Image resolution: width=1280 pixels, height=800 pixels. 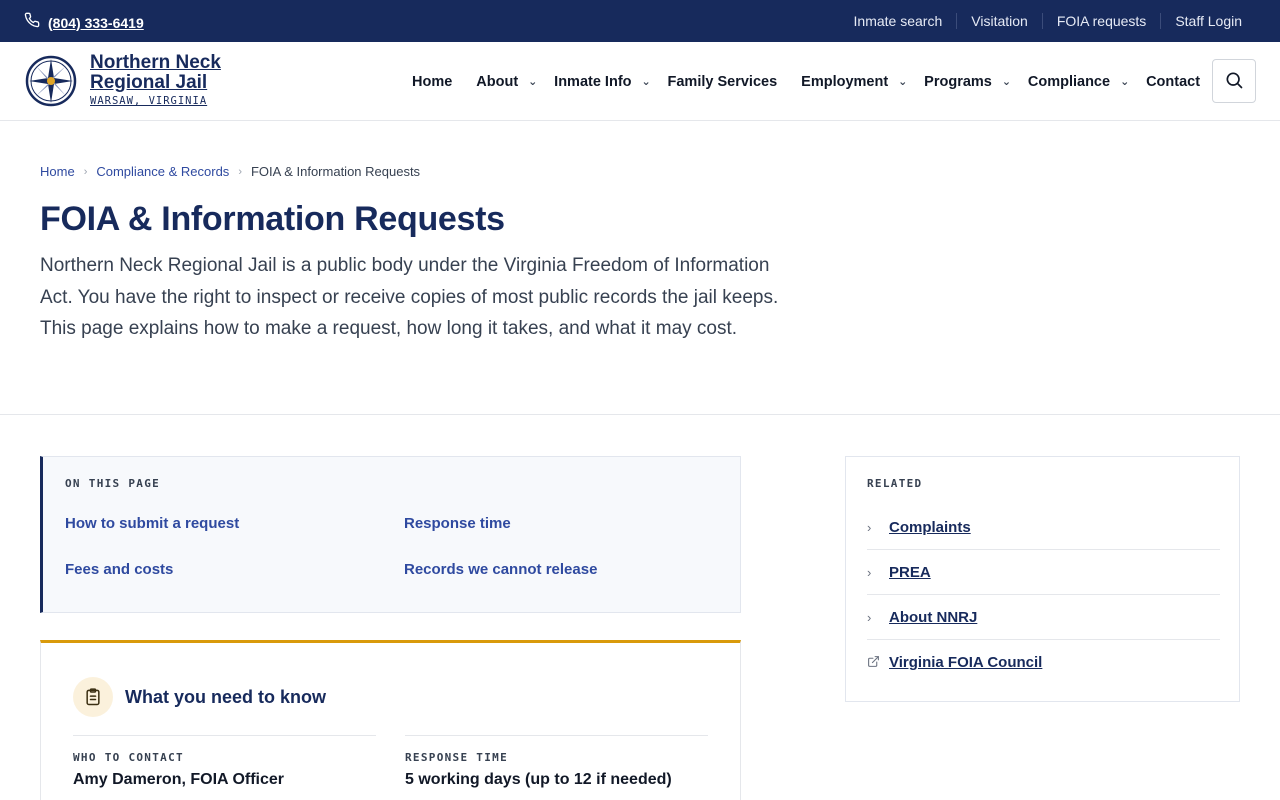 I want to click on info-value: Amy Dameron, FOIA Officer, so click(x=179, y=779).